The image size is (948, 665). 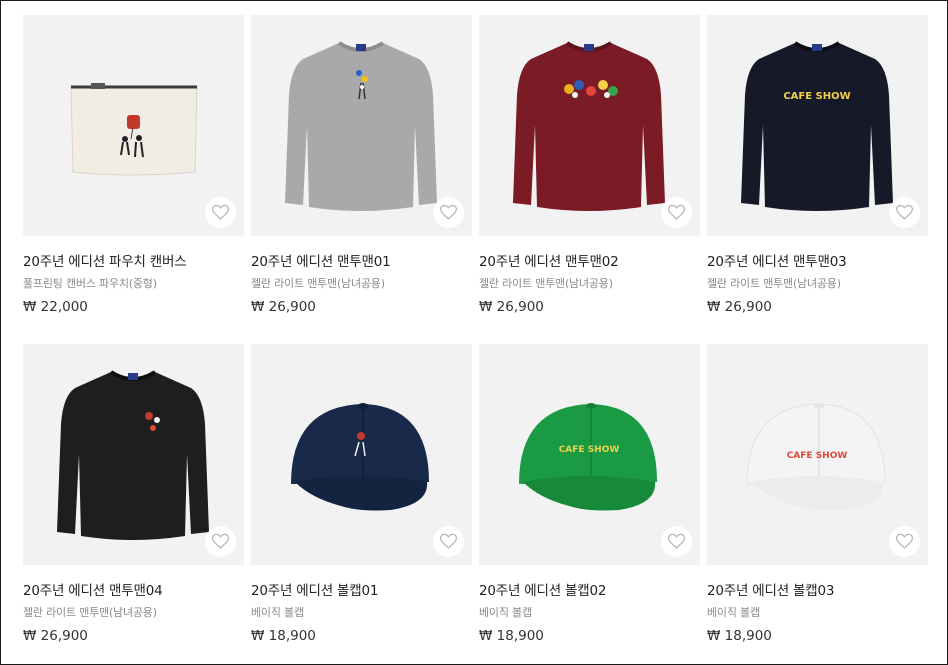 I want to click on product-card: CAFE SHOW 20주년 에디션 볼캡02 베이직 볼캡 ₩ 18,900, so click(x=589, y=494).